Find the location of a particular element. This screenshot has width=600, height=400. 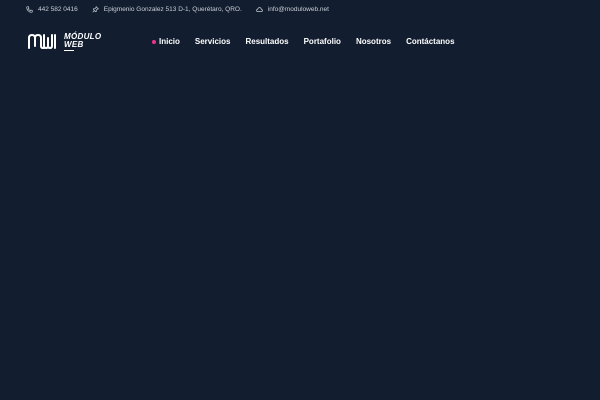

nav-item-inicio: Inicio is located at coordinates (166, 41).